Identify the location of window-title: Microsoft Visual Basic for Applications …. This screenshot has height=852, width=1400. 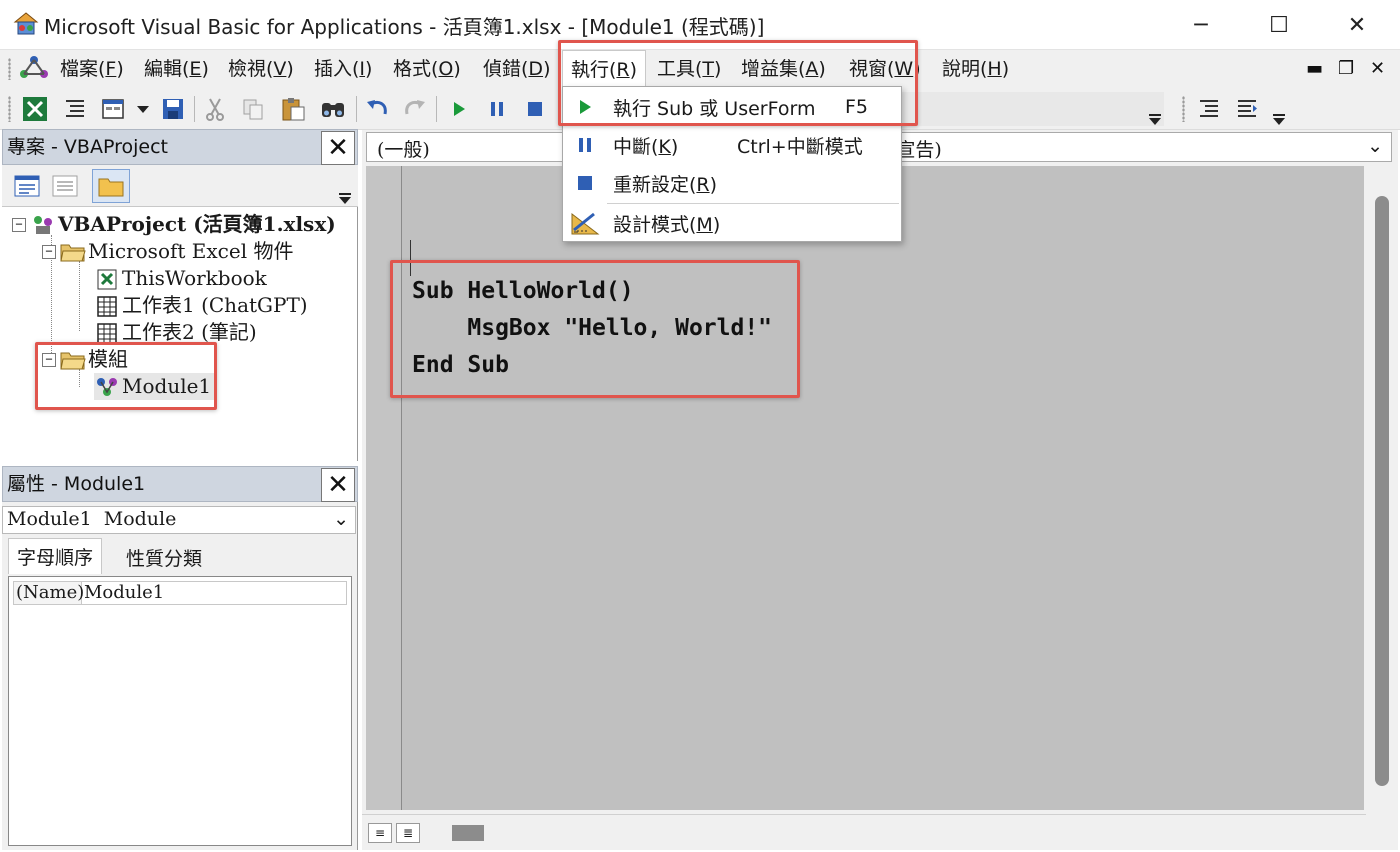
(404, 27).